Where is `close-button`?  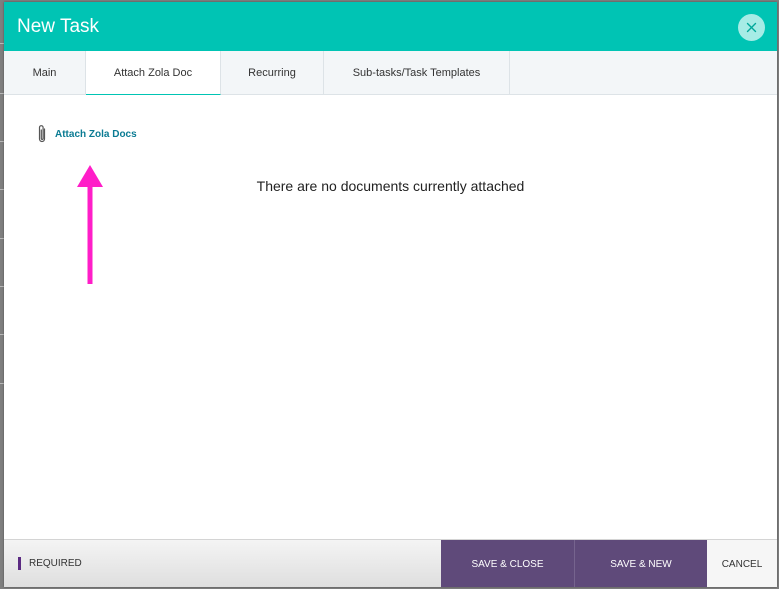
close-button is located at coordinates (751, 27).